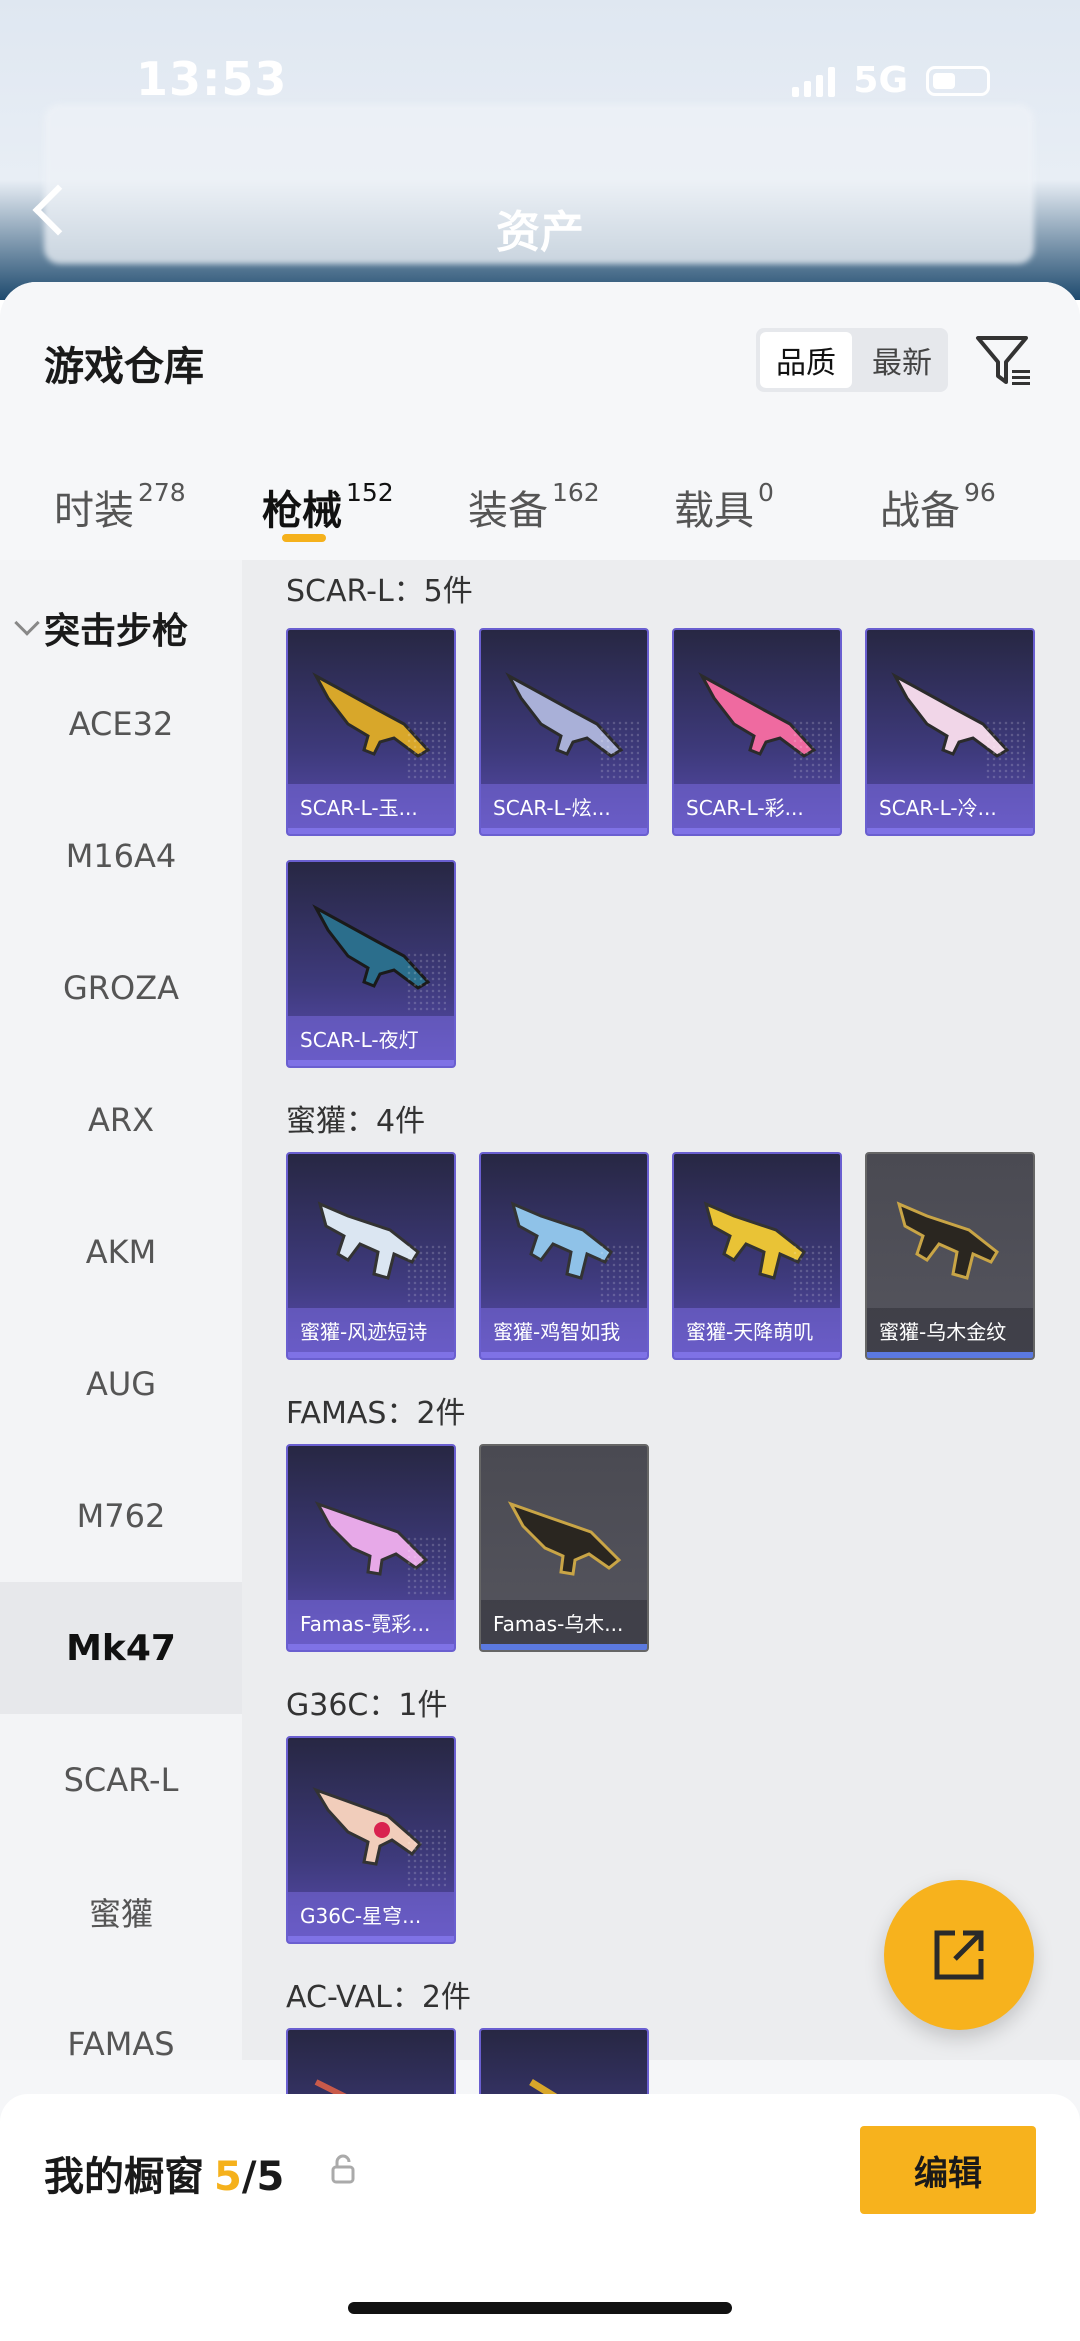 The image size is (1080, 2341). I want to click on network-label: 5G, so click(880, 80).